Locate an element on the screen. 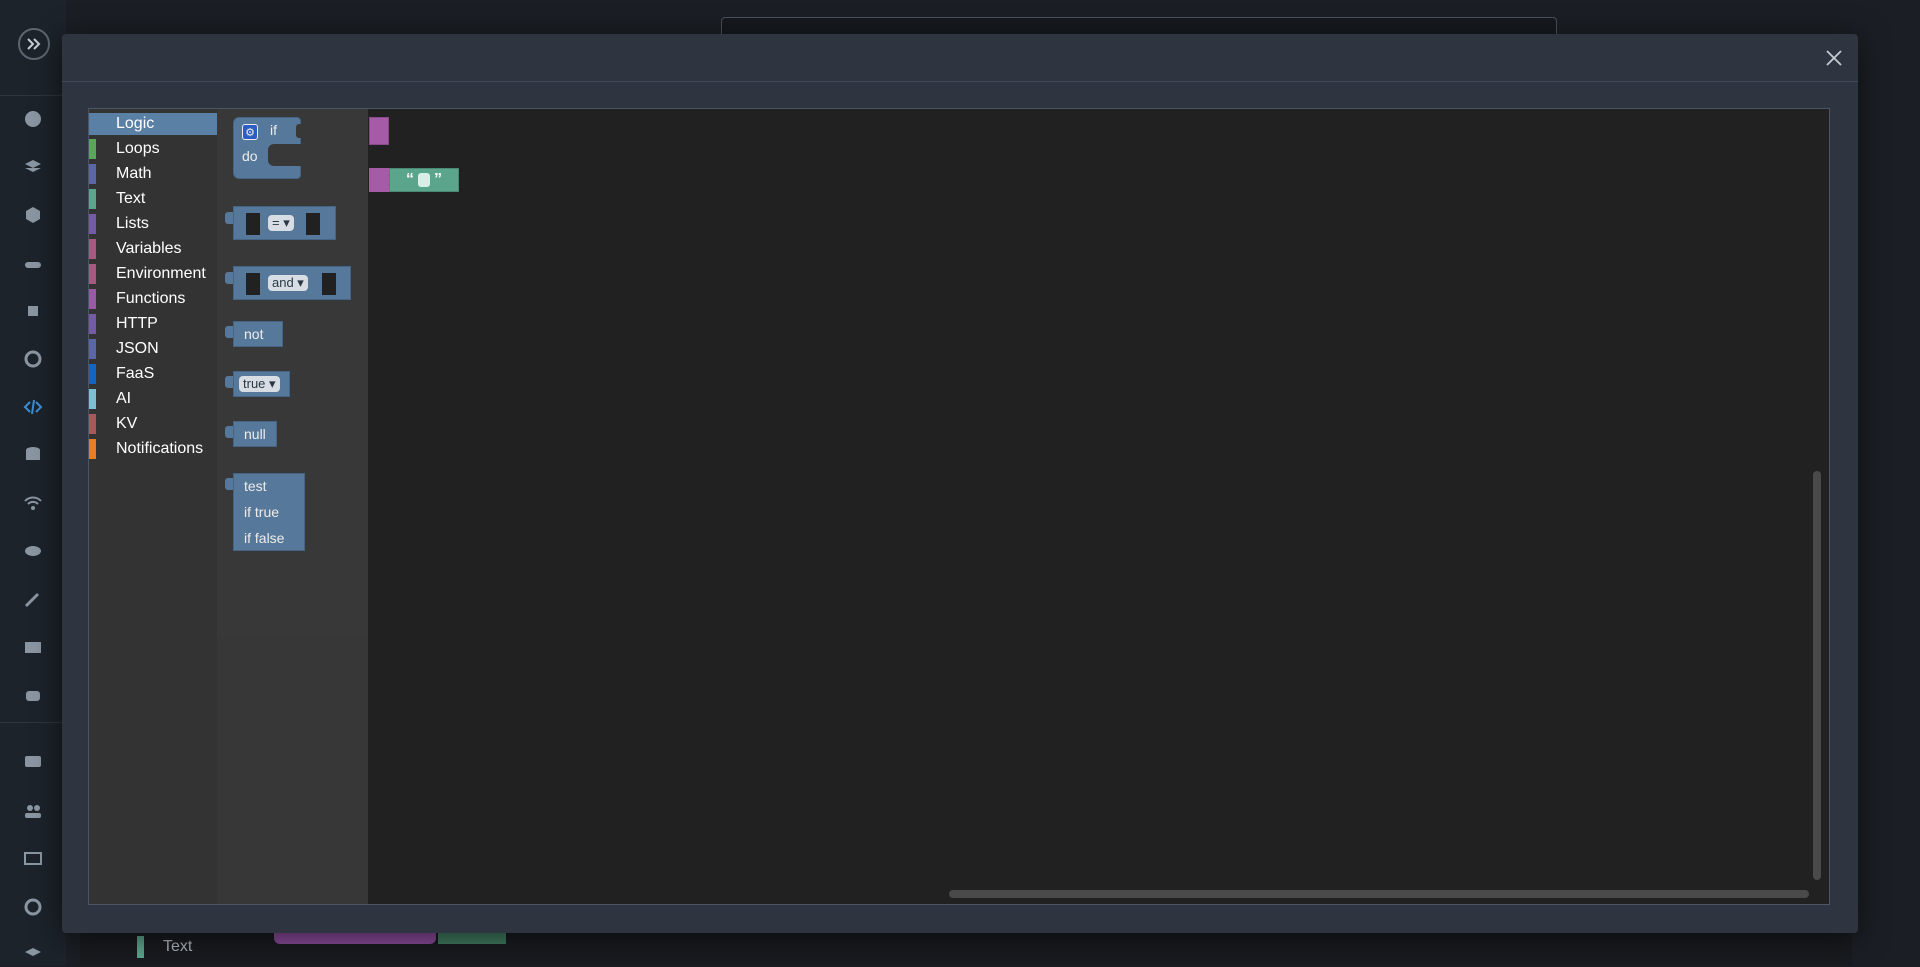 The height and width of the screenshot is (967, 1920). chat-icon is located at coordinates (33, 763).